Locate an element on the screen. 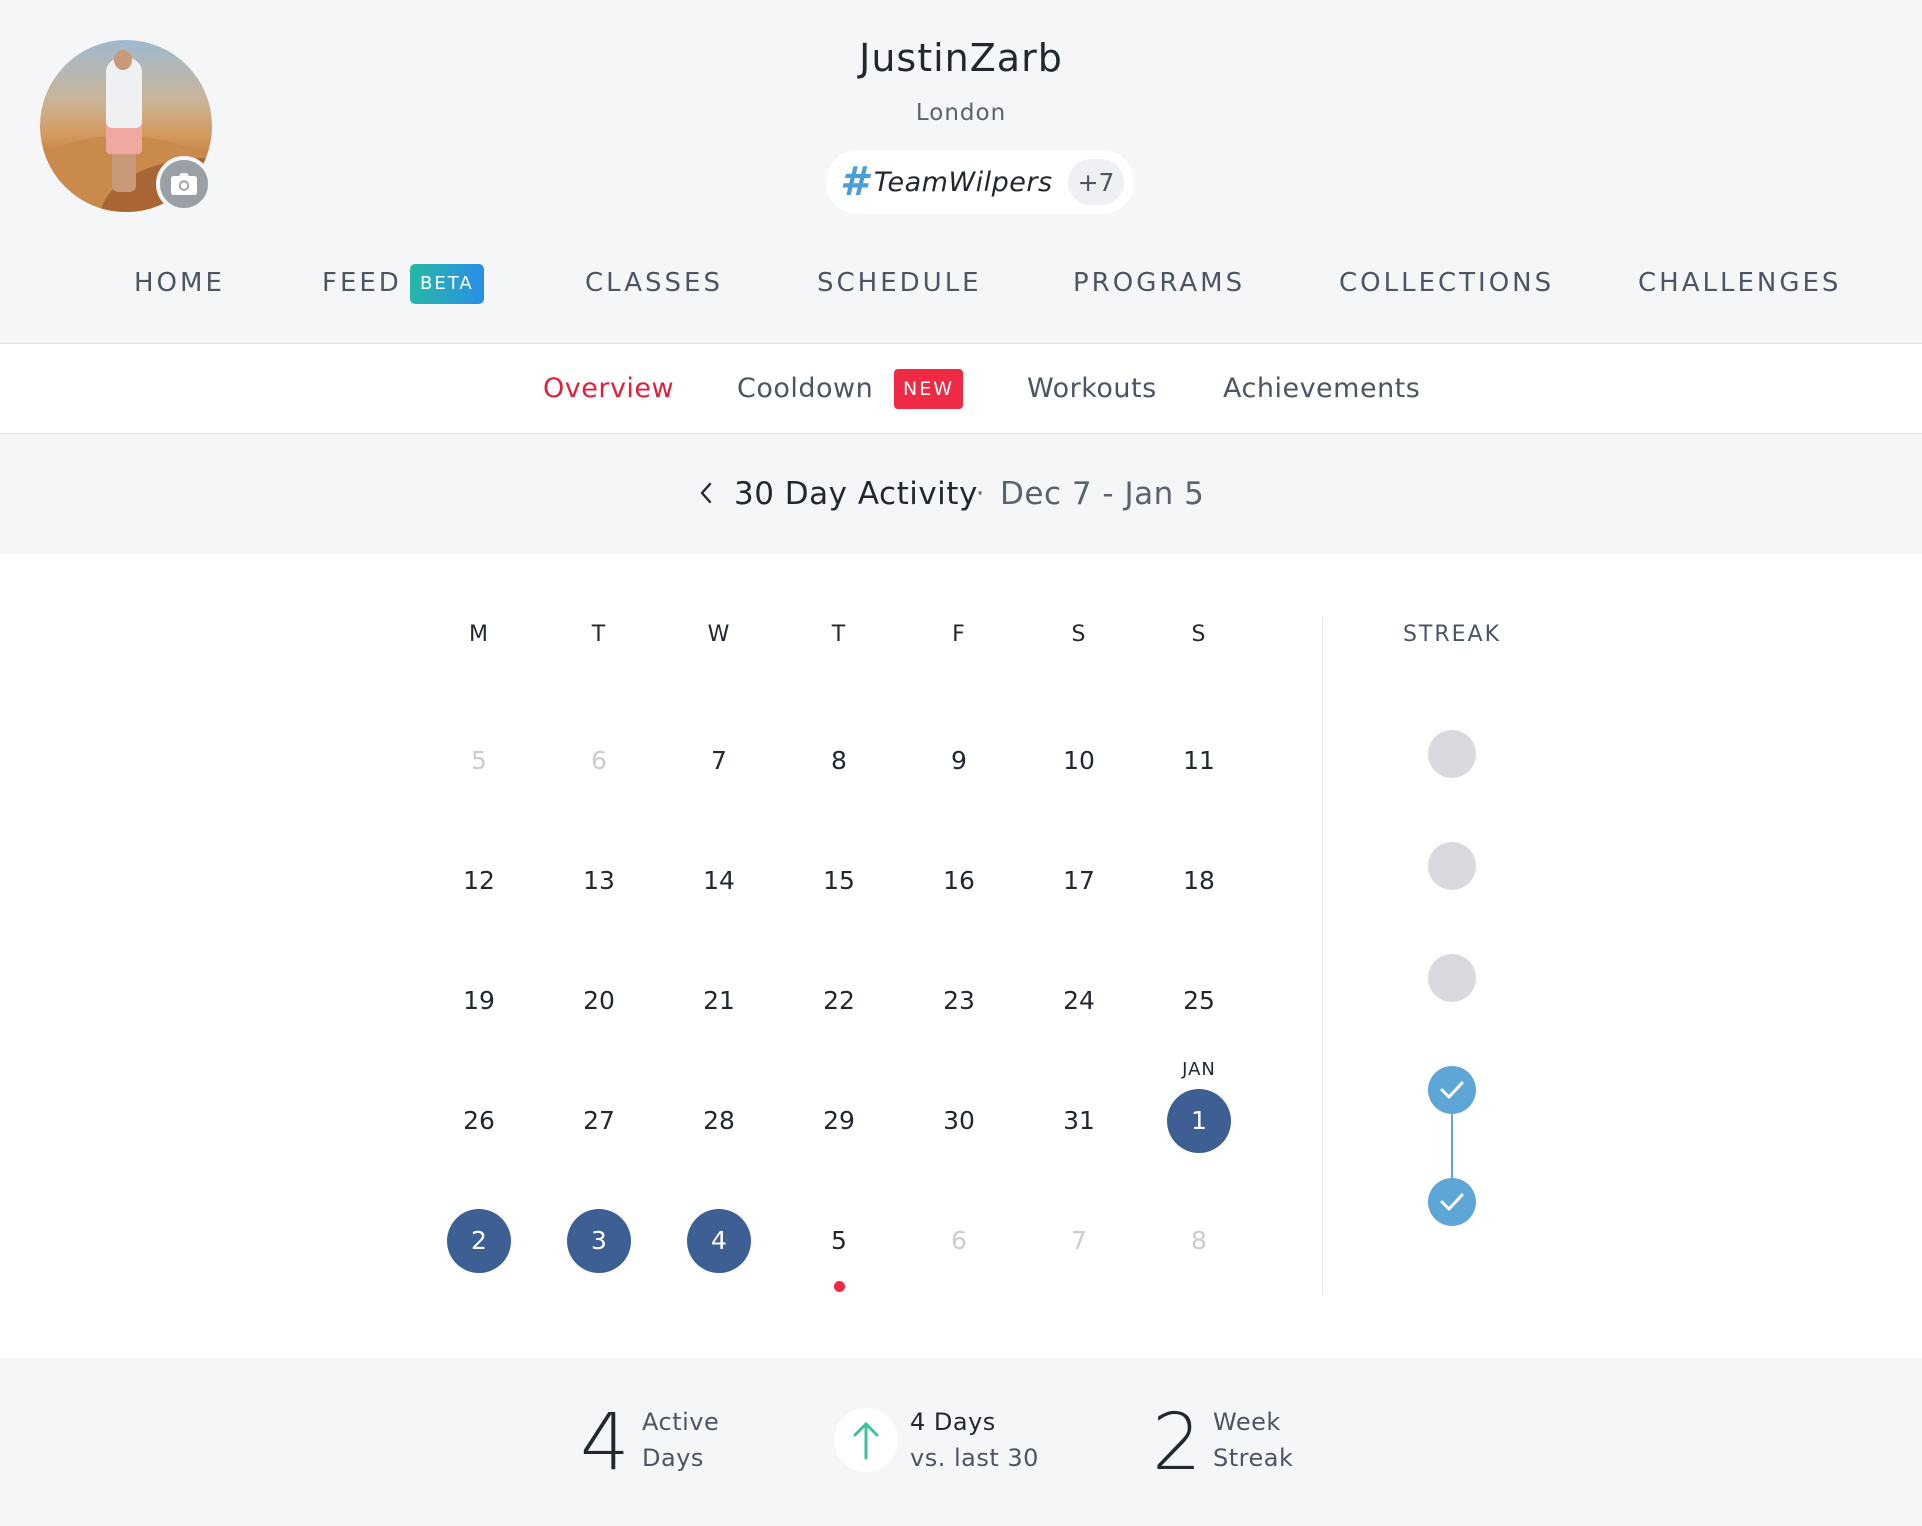 The width and height of the screenshot is (1922, 1526). calendar-day: 30 is located at coordinates (959, 1121).